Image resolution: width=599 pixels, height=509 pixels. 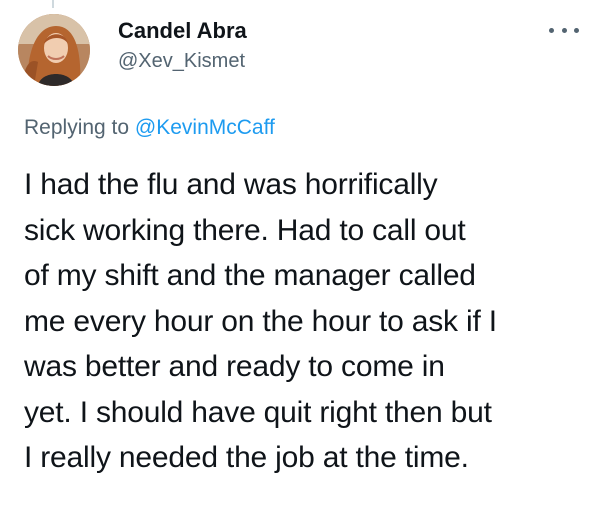 I want to click on reply-mention-link: @KevinMcCaff, so click(x=205, y=127).